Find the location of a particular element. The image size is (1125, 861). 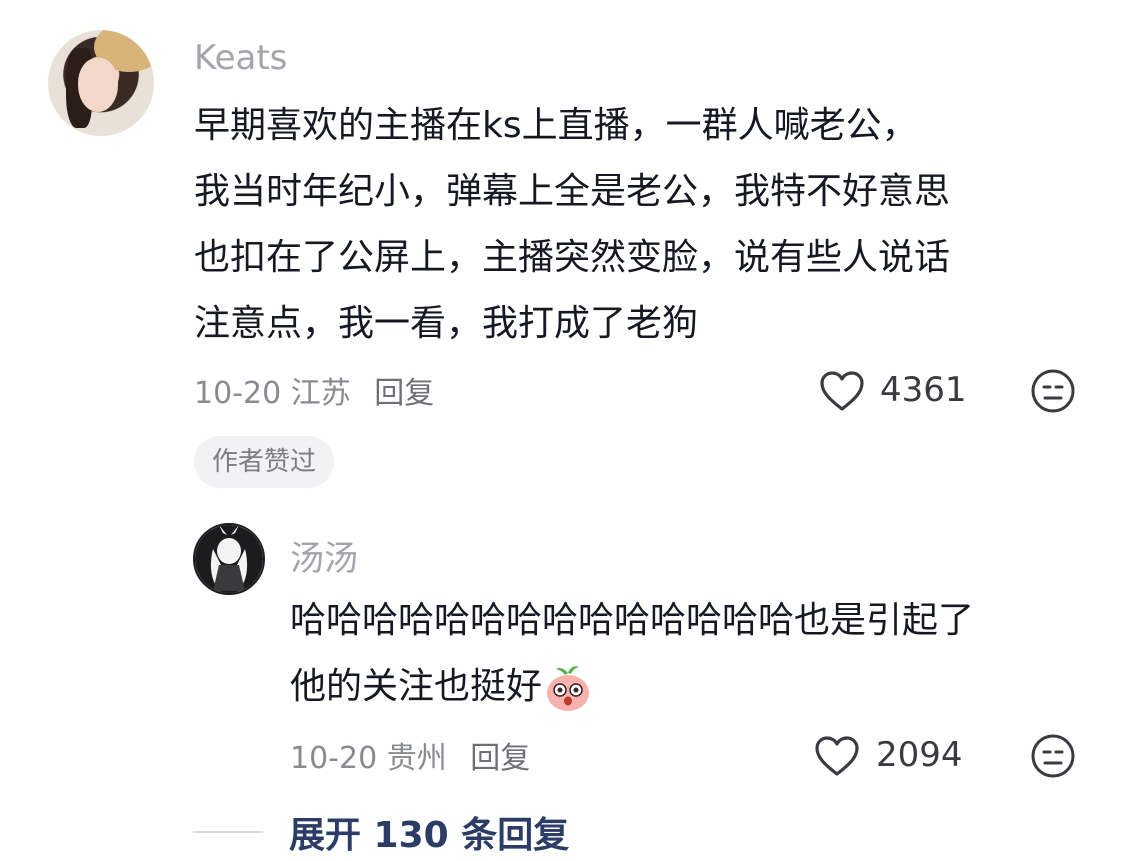

comment-username: Keats is located at coordinates (240, 58).